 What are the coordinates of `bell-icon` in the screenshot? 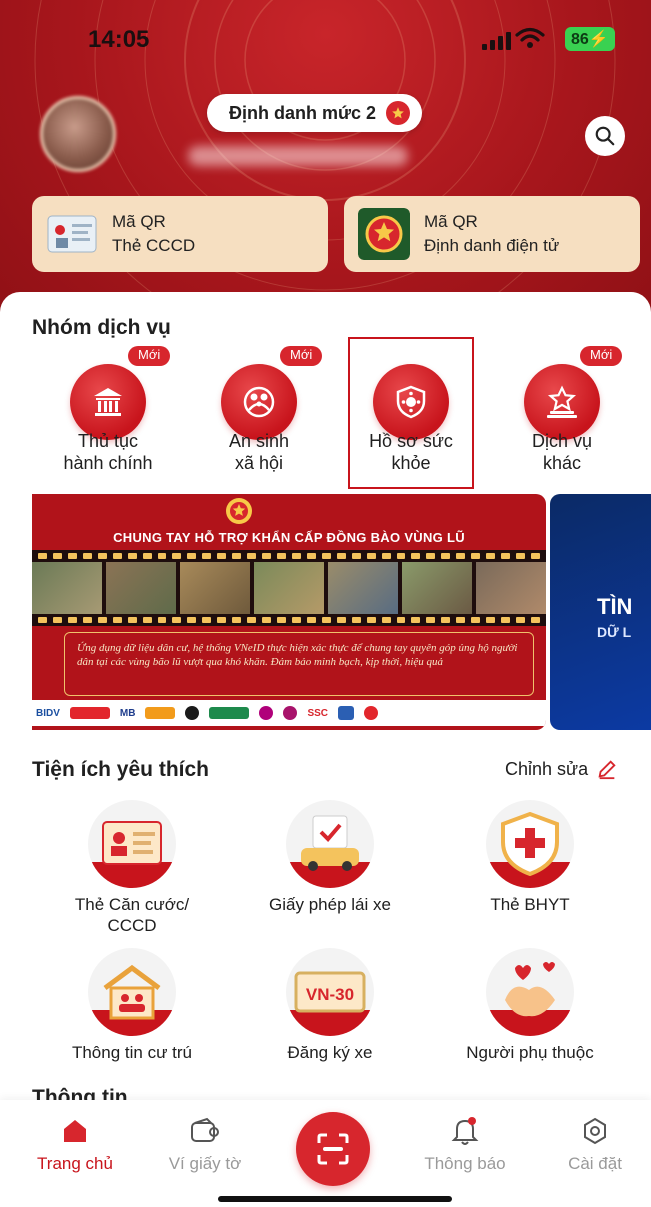 It's located at (465, 1131).